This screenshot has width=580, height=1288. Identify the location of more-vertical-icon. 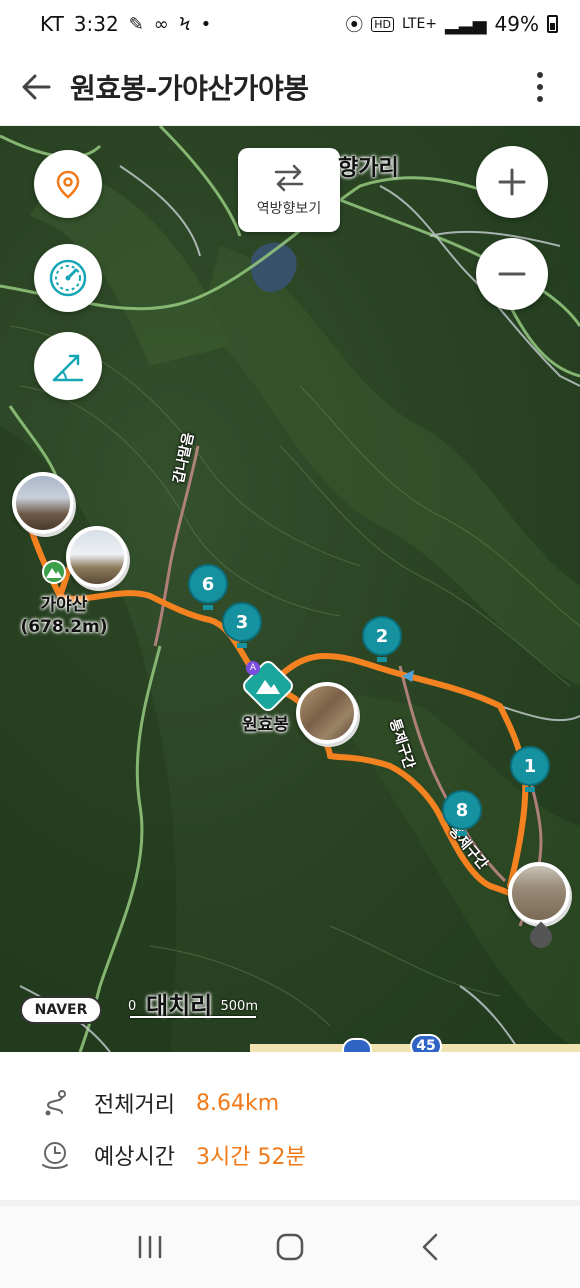
(540, 75).